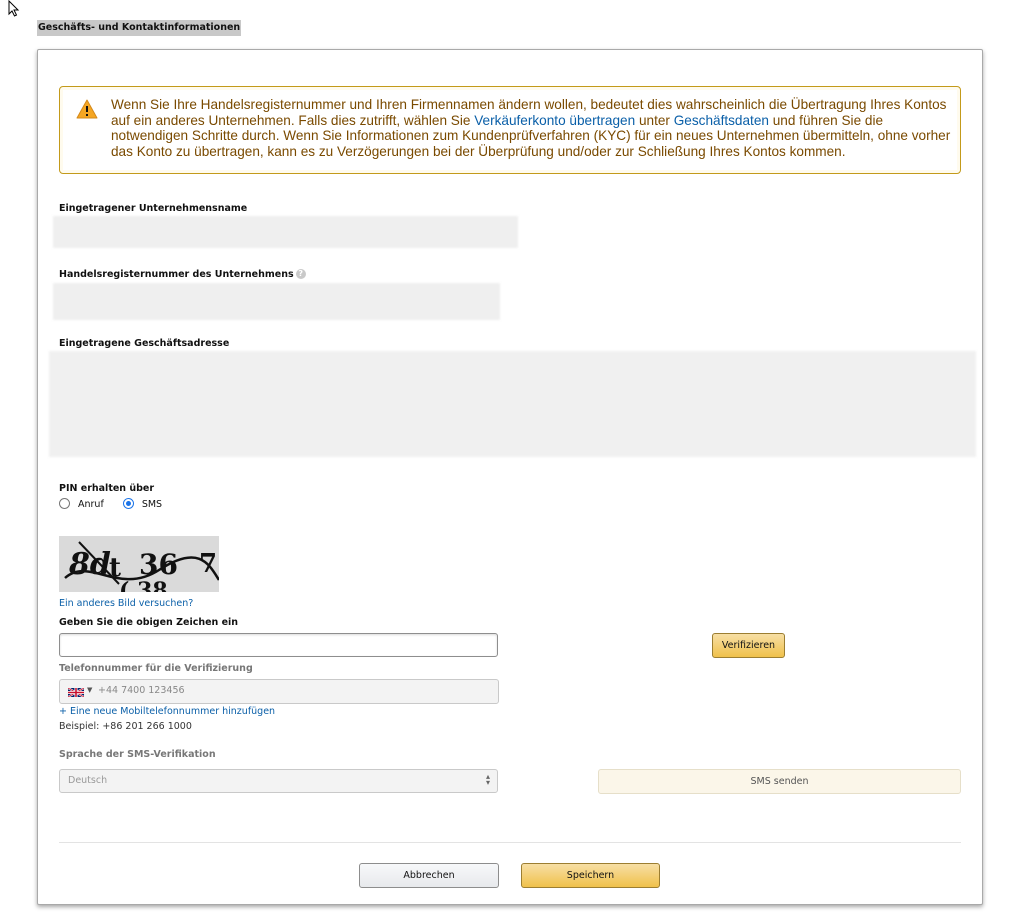  What do you see at coordinates (779, 781) in the screenshot?
I see `send-sms-button: SMS senden` at bounding box center [779, 781].